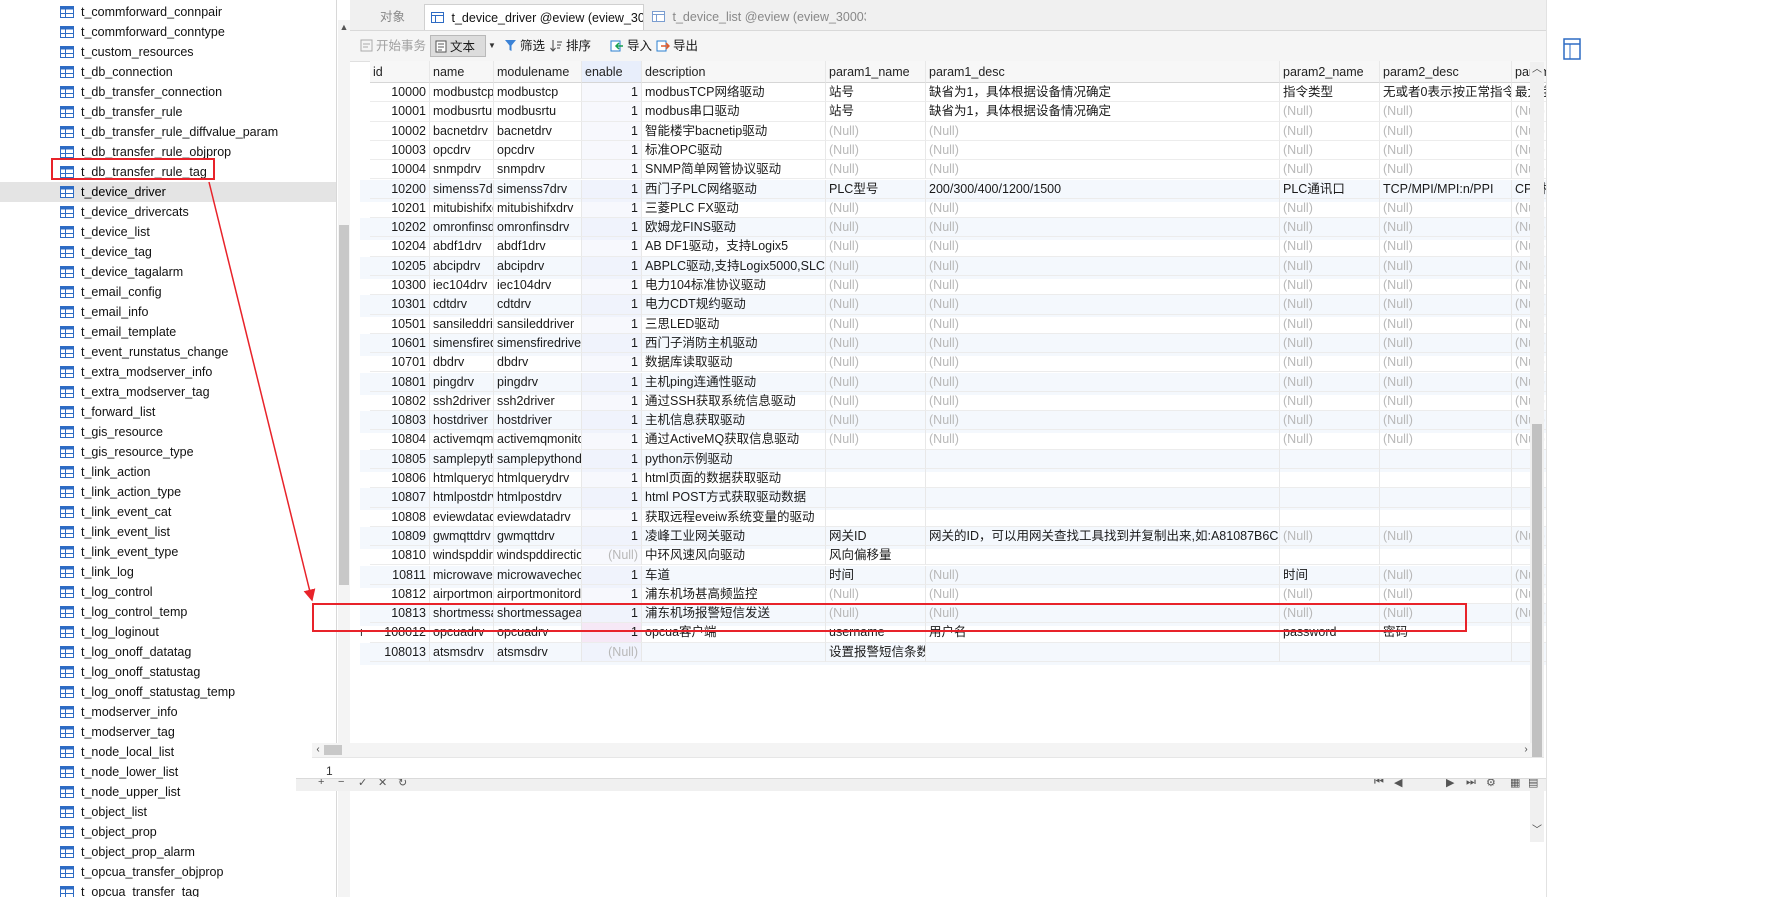  I want to click on tree-item-t-extra-modserver-tag: t_extra_modserver_tag, so click(168, 392).